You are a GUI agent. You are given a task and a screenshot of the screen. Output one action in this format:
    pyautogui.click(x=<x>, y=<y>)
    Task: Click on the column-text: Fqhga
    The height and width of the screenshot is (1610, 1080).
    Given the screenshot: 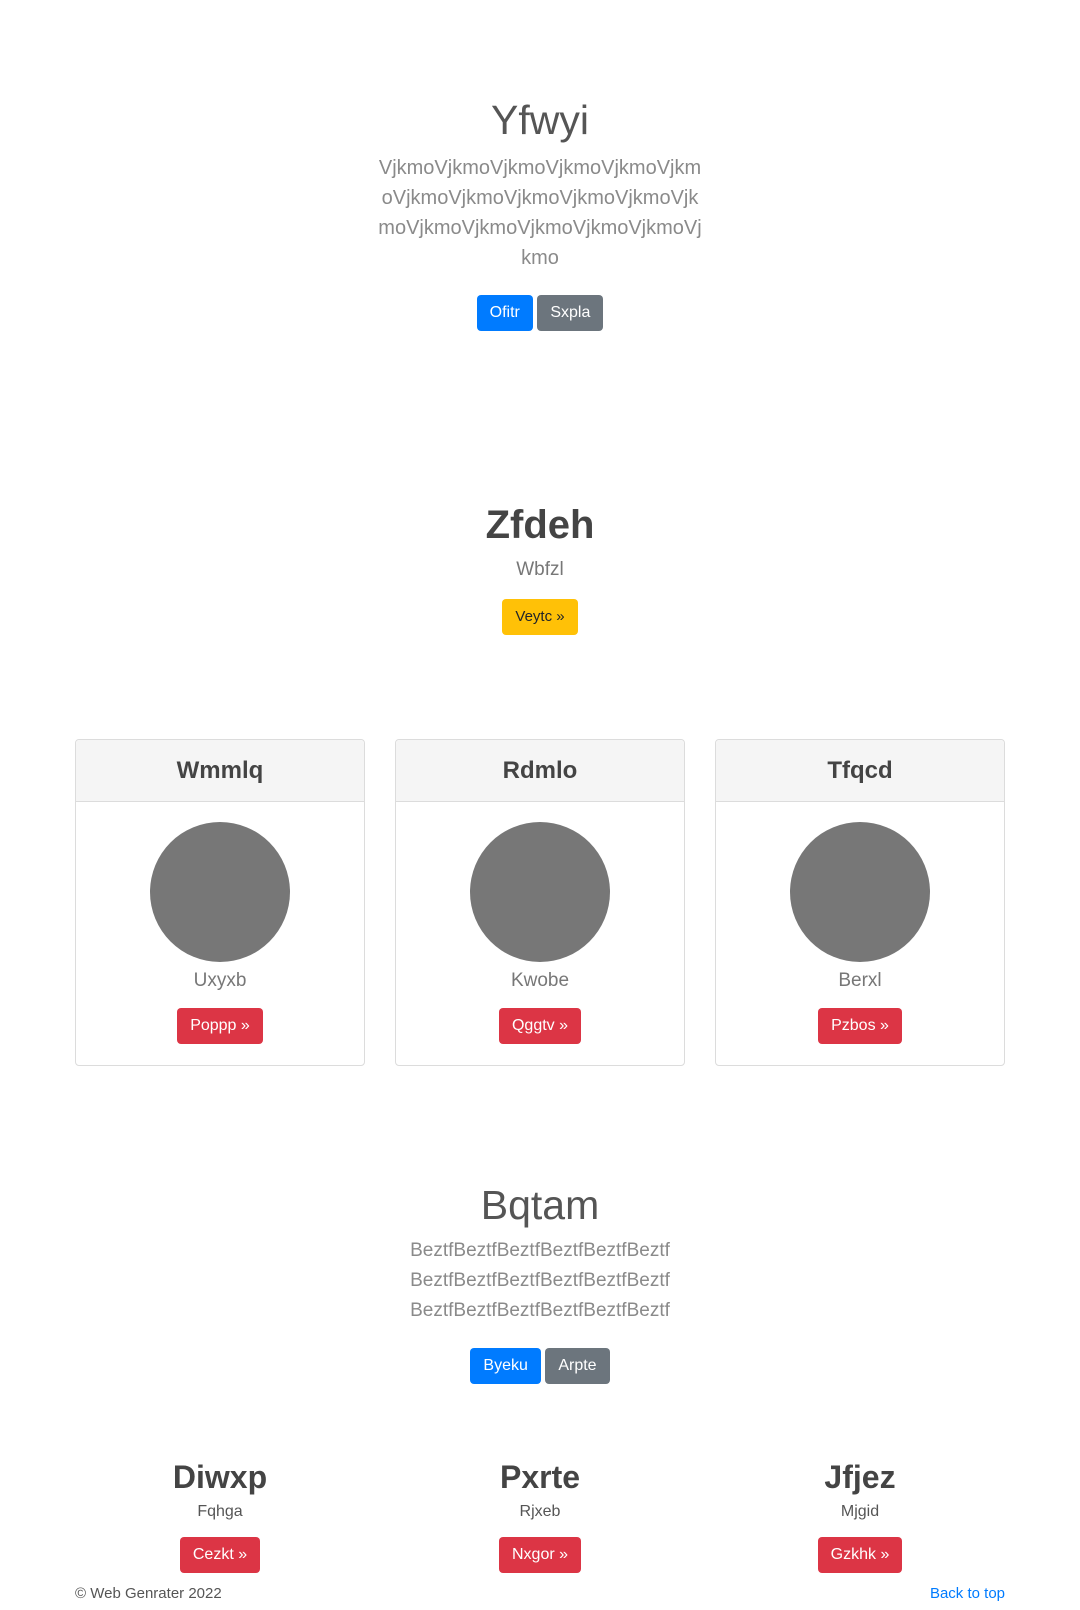 What is the action you would take?
    pyautogui.click(x=220, y=1512)
    